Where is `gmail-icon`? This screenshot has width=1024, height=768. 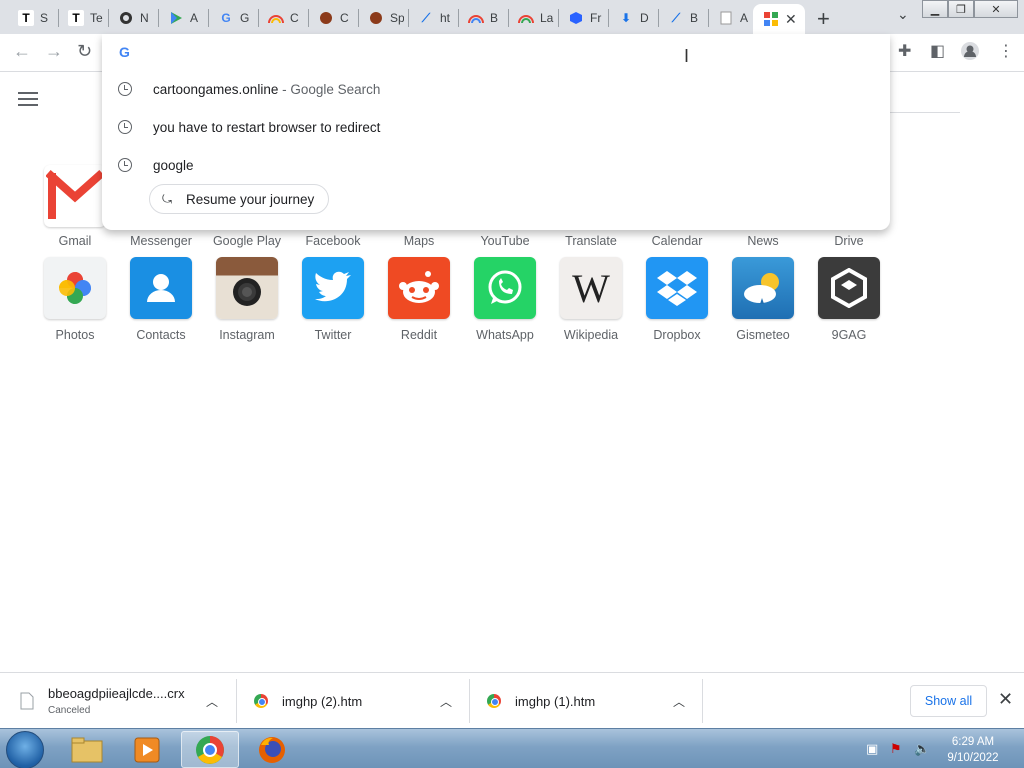
gmail-icon is located at coordinates (75, 196).